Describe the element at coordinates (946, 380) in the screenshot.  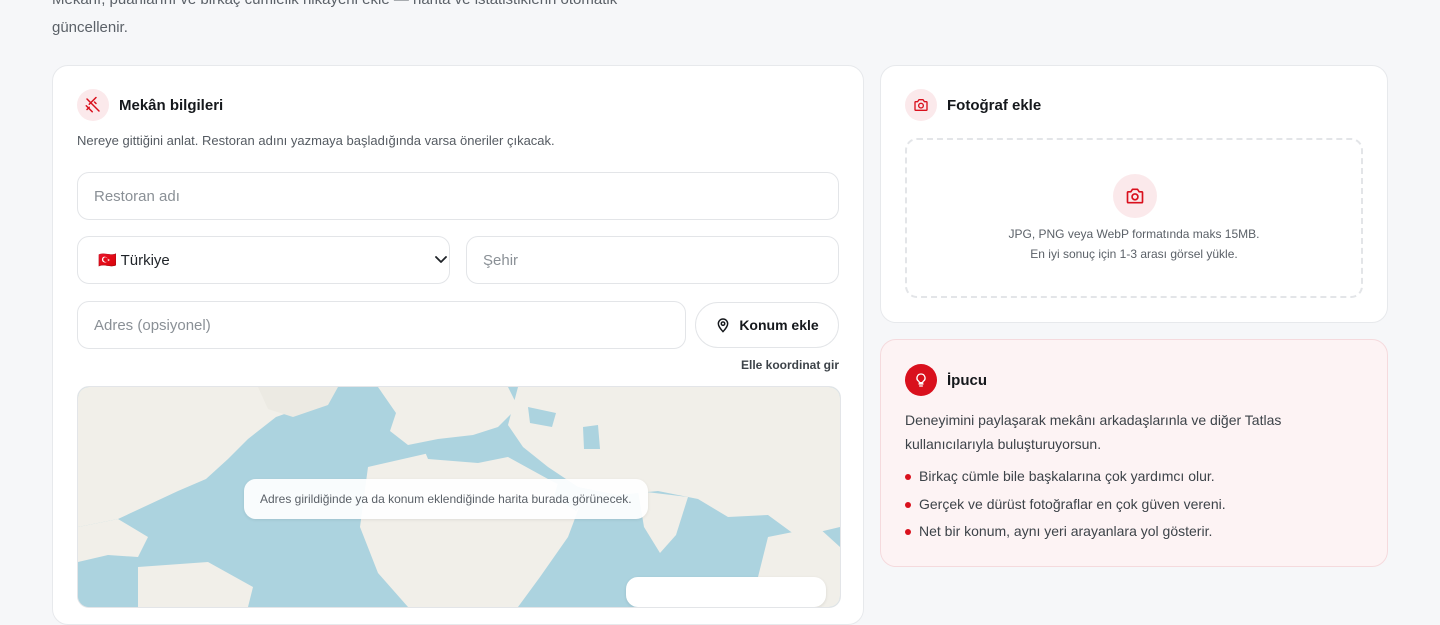
I see `tip-section-header: İpucu` at that location.